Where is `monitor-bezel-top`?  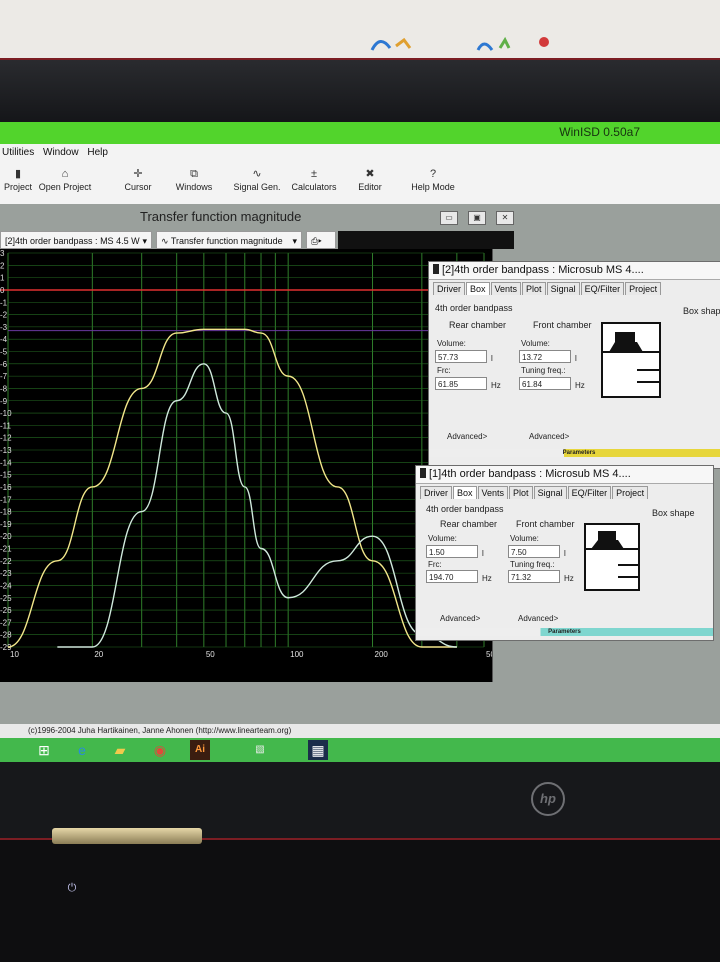 monitor-bezel-top is located at coordinates (360, 91).